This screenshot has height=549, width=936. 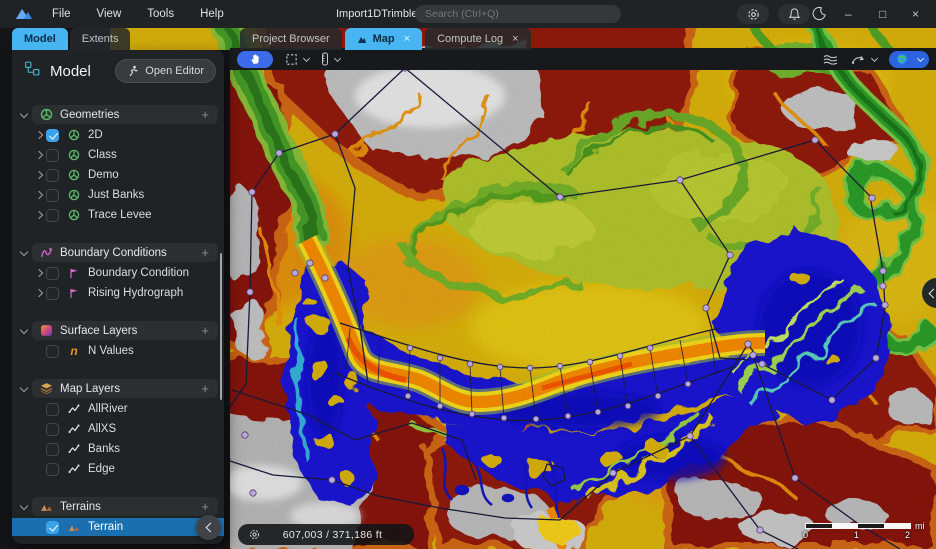 What do you see at coordinates (32, 71) in the screenshot?
I see `model-icon` at bounding box center [32, 71].